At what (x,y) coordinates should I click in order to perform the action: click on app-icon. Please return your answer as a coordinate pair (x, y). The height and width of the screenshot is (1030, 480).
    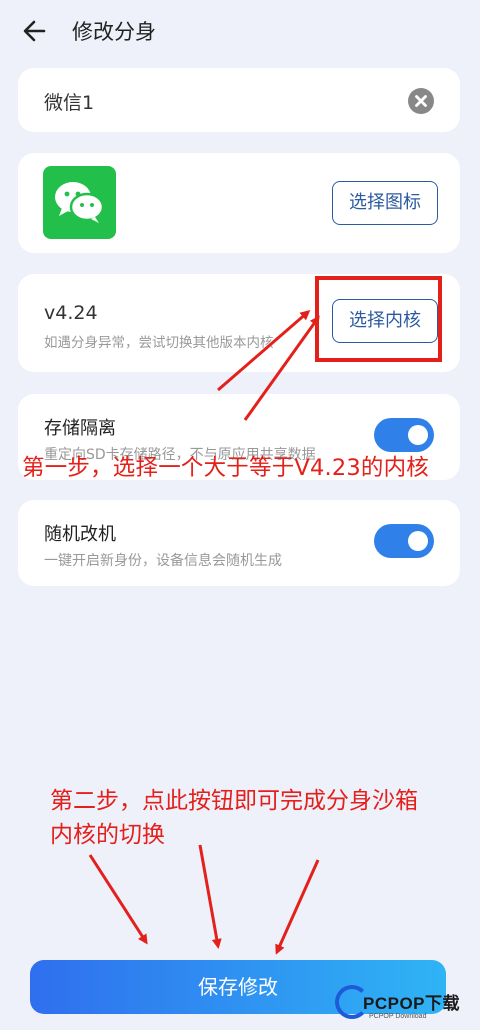
    Looking at the image, I should click on (79, 202).